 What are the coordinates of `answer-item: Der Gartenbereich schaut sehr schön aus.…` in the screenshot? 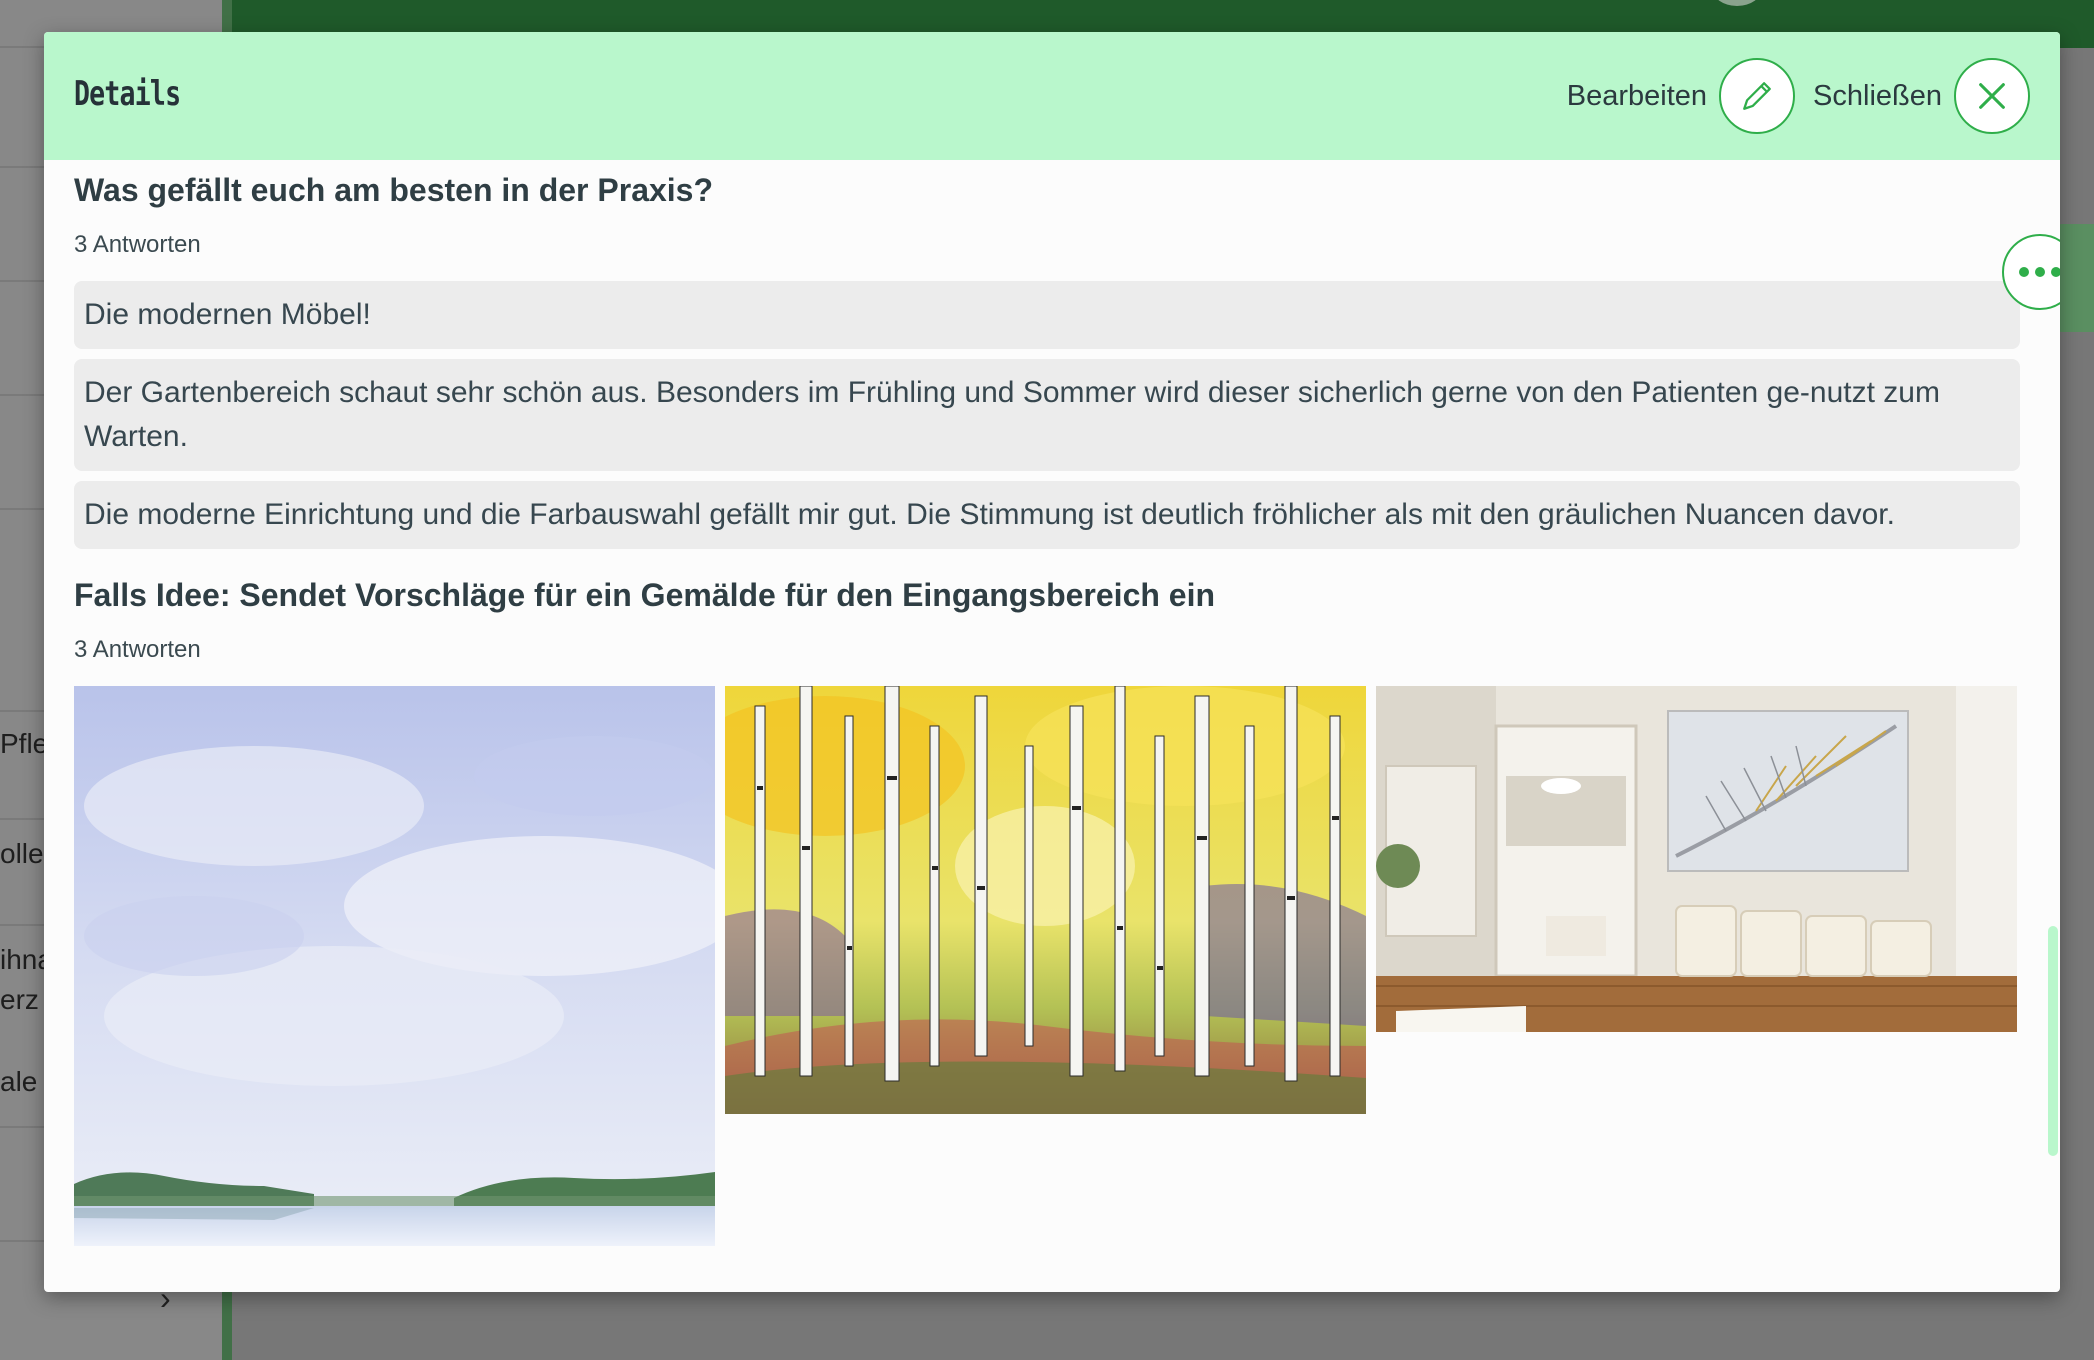 It's located at (1047, 415).